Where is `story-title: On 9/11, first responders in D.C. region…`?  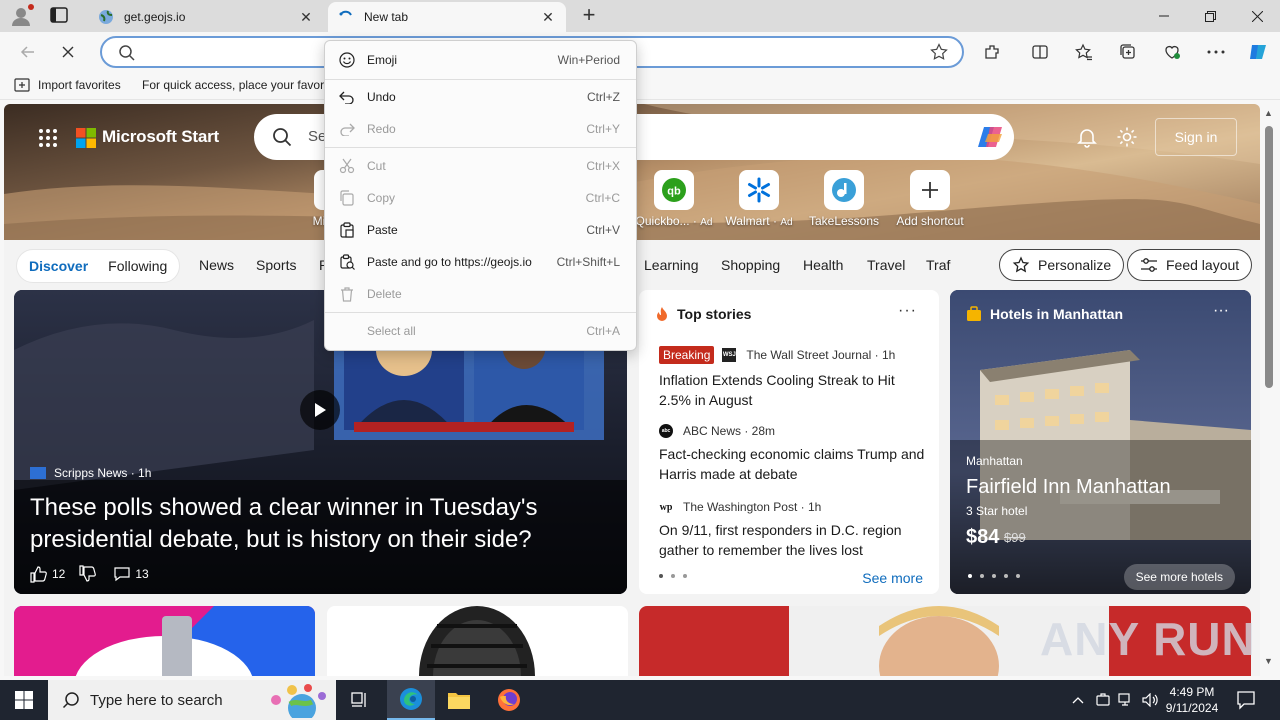
story-title: On 9/11, first responders in D.C. region… is located at coordinates (794, 540).